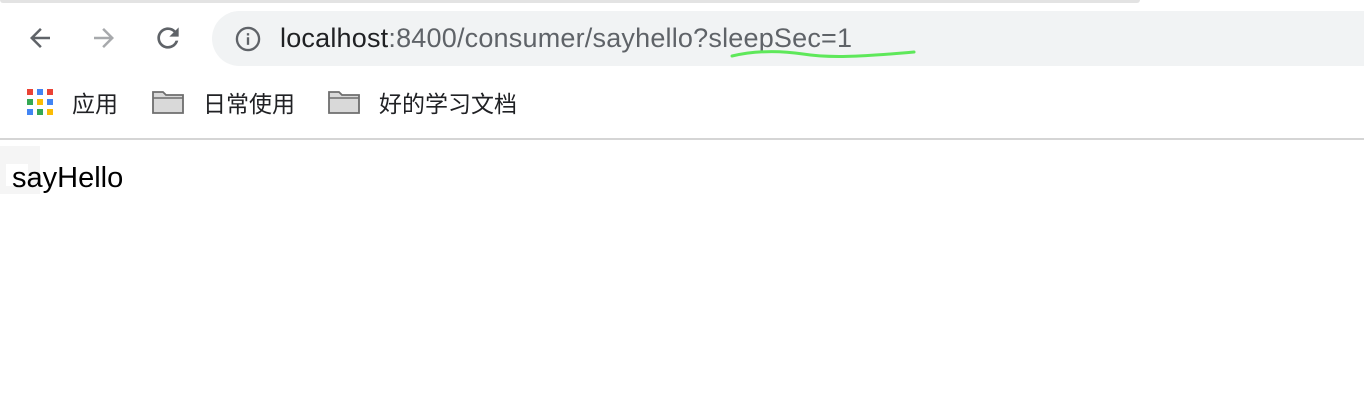 The image size is (1364, 408). What do you see at coordinates (68, 178) in the screenshot?
I see `response-text: sayHello` at bounding box center [68, 178].